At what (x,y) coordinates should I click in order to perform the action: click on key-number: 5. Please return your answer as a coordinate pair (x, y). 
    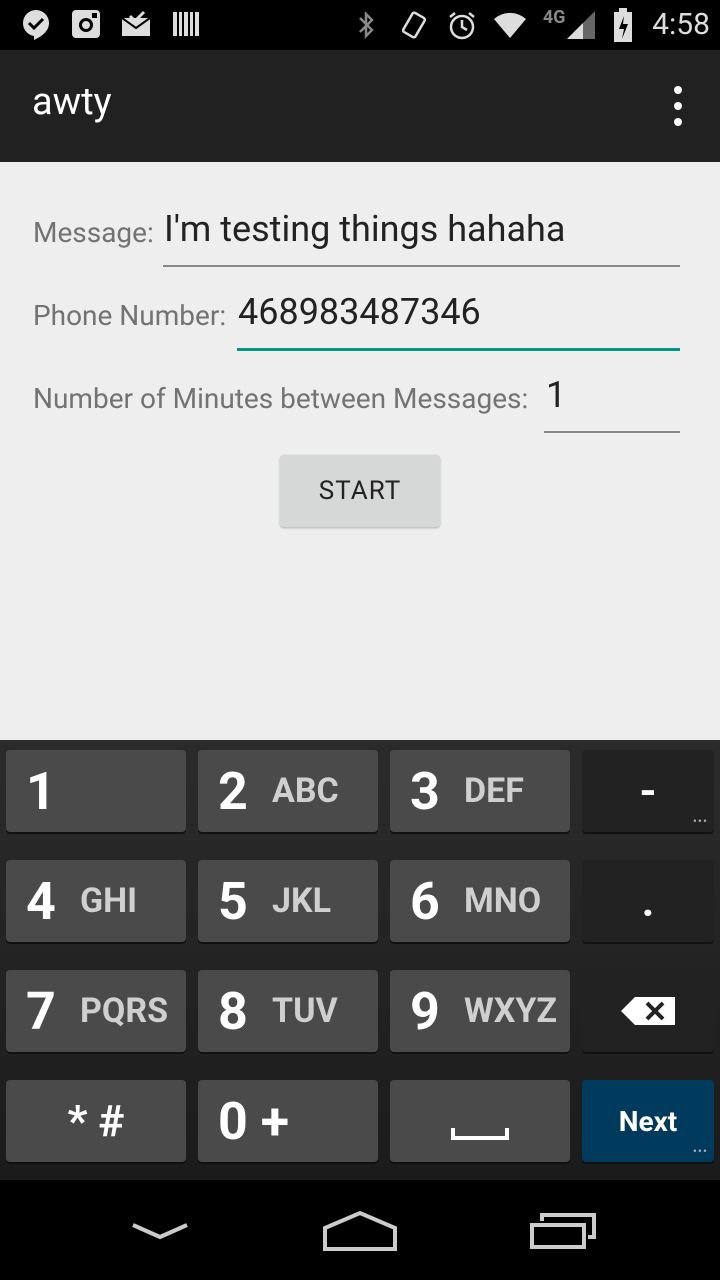
    Looking at the image, I should click on (233, 901).